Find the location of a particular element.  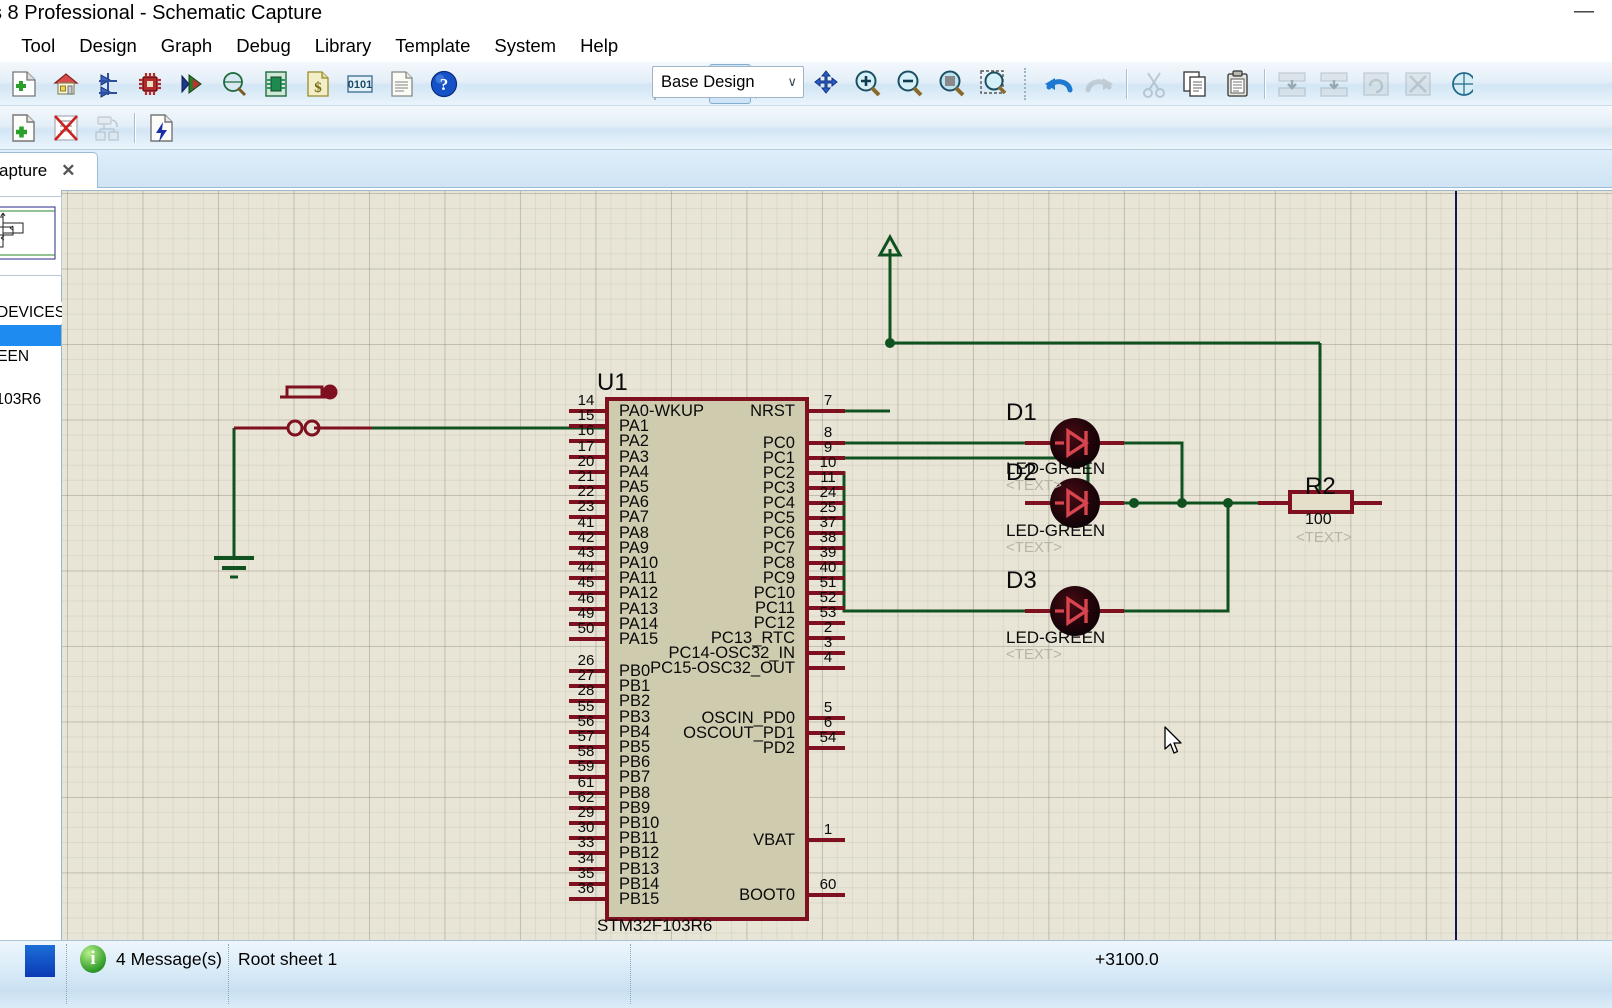

menu-view: v is located at coordinates (4, 46).